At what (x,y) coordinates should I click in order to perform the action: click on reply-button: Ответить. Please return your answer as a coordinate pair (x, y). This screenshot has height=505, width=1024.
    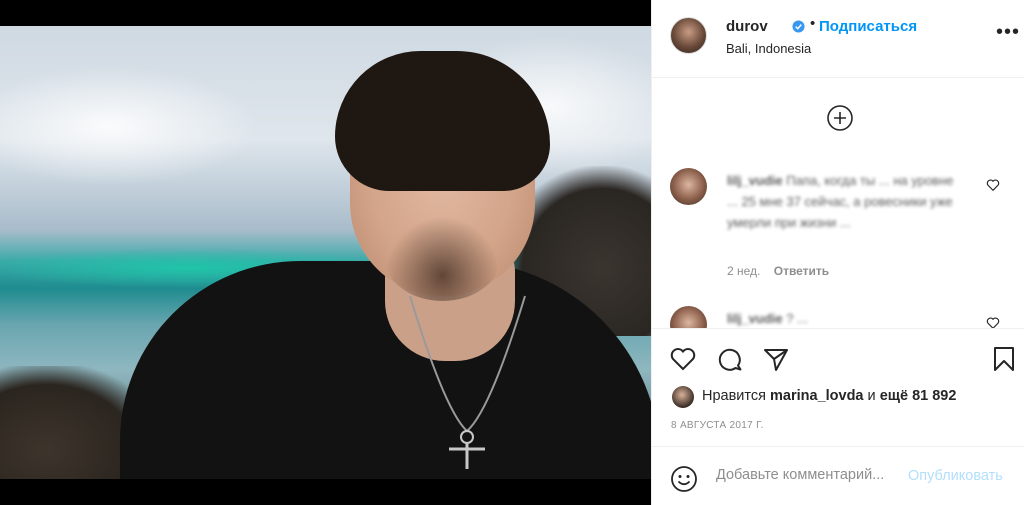
    Looking at the image, I should click on (801, 271).